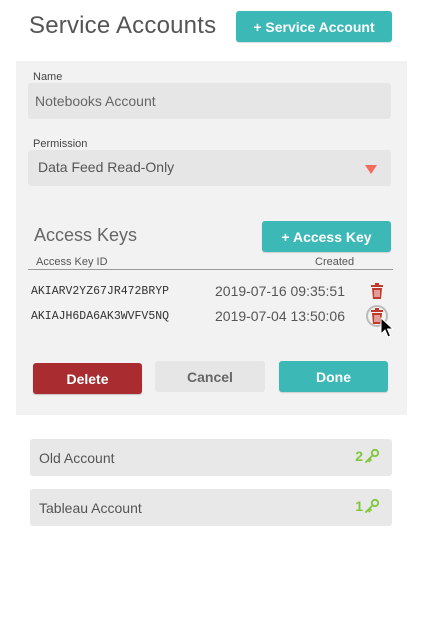  Describe the element at coordinates (86, 235) in the screenshot. I see `access-keys-title: Access Keys` at that location.